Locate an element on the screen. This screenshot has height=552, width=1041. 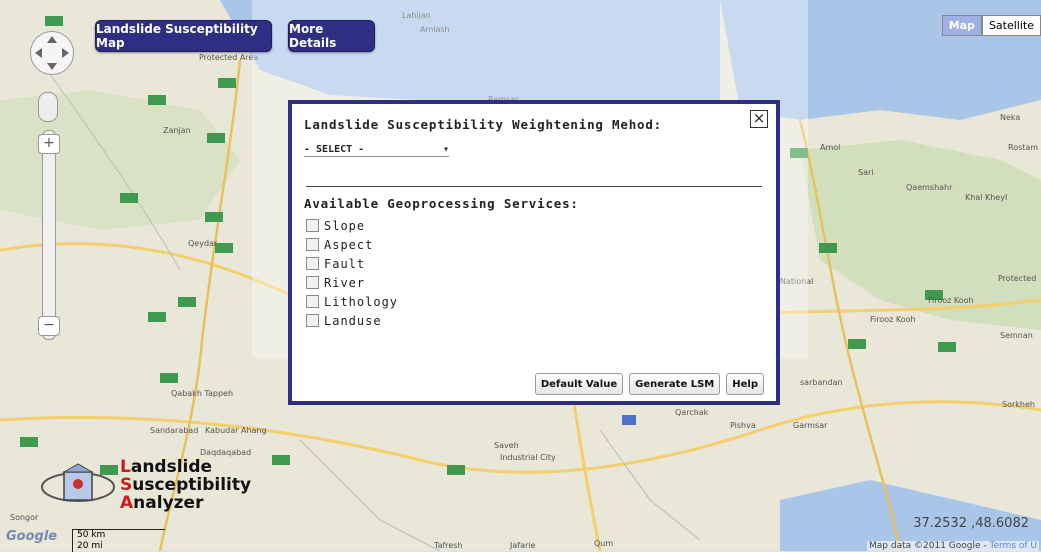
svg-text: Qabakh Tappeh is located at coordinates (202, 393).